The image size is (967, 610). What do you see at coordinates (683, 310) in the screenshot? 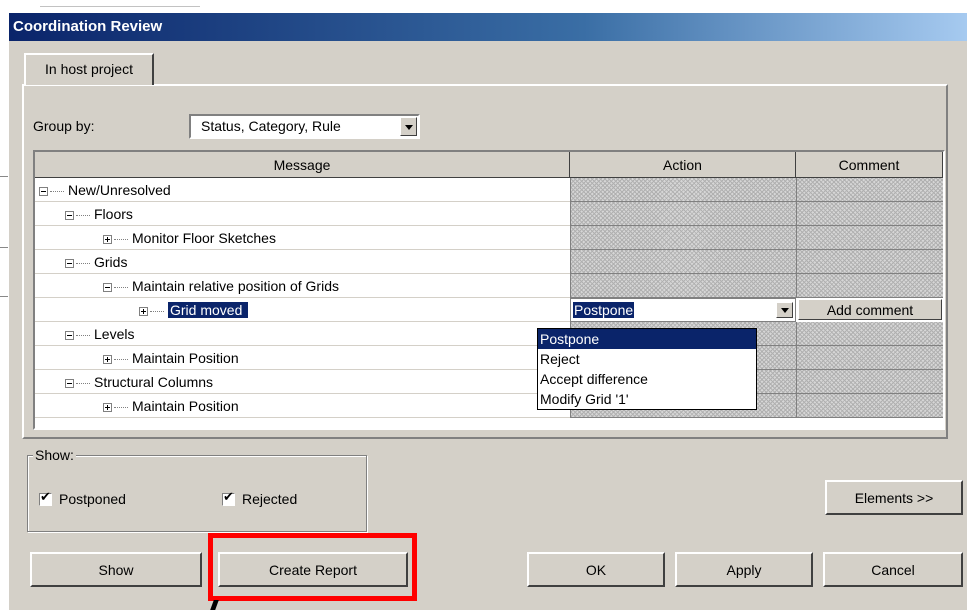
I see `action-select: Postpone` at bounding box center [683, 310].